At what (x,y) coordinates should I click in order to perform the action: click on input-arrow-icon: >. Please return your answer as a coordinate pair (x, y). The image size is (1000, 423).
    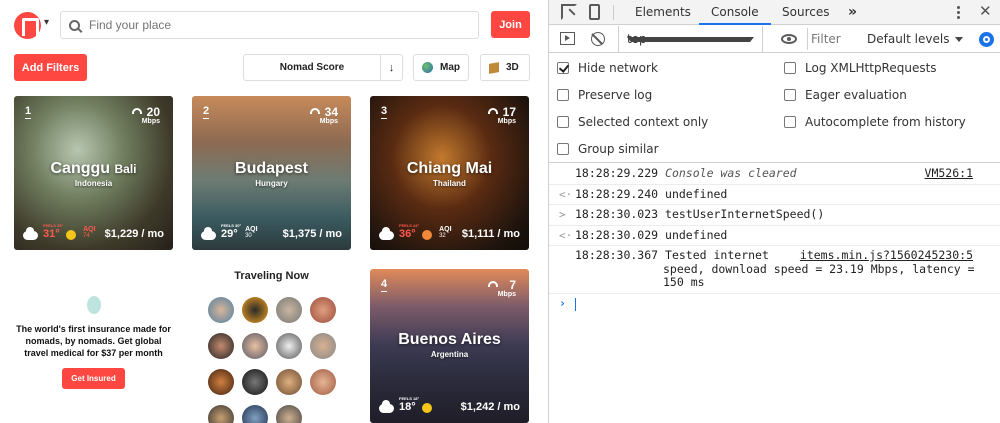
    Looking at the image, I should click on (562, 214).